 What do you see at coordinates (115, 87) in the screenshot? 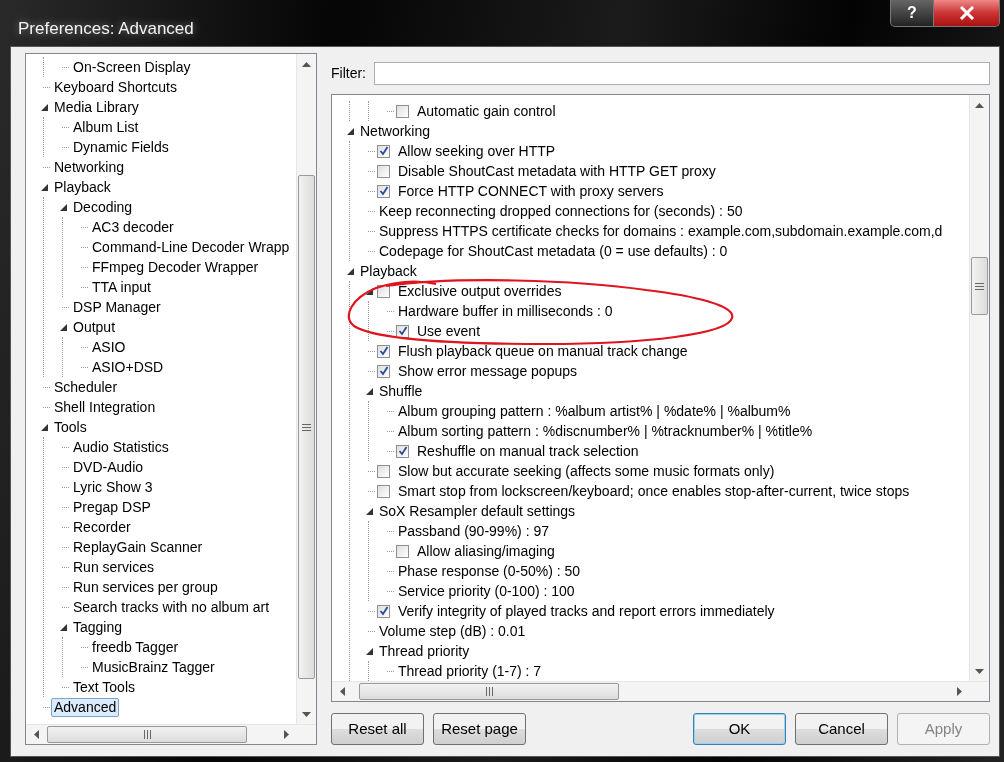
I see `tree-item: Keyboard Shortcuts` at bounding box center [115, 87].